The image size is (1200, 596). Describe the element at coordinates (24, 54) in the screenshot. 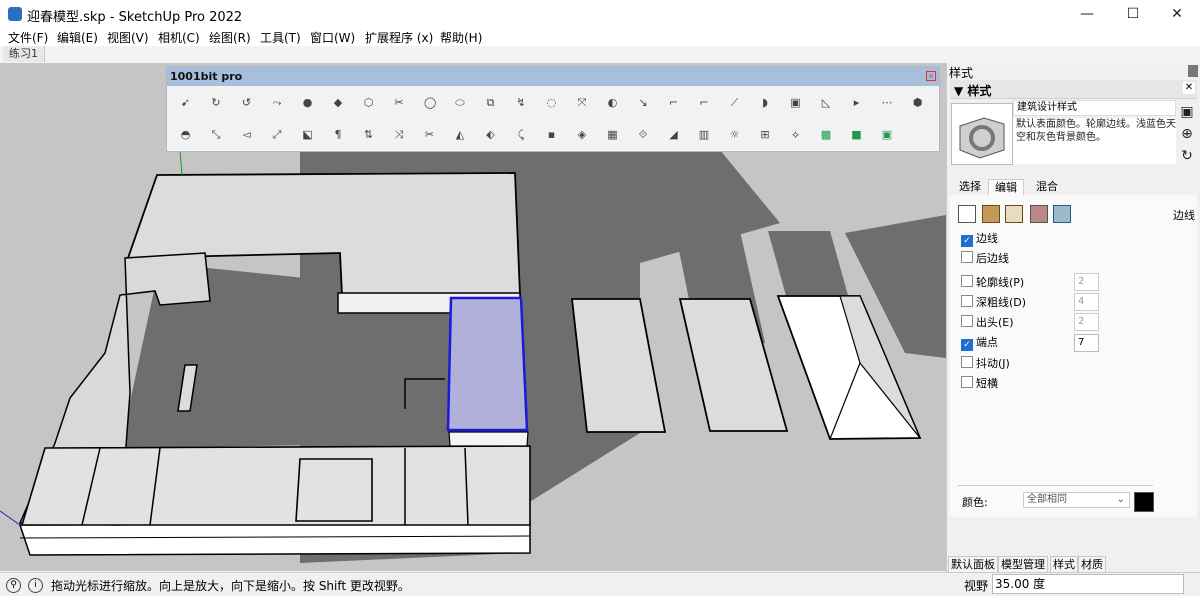

I see `scene-tab: 练习1` at that location.